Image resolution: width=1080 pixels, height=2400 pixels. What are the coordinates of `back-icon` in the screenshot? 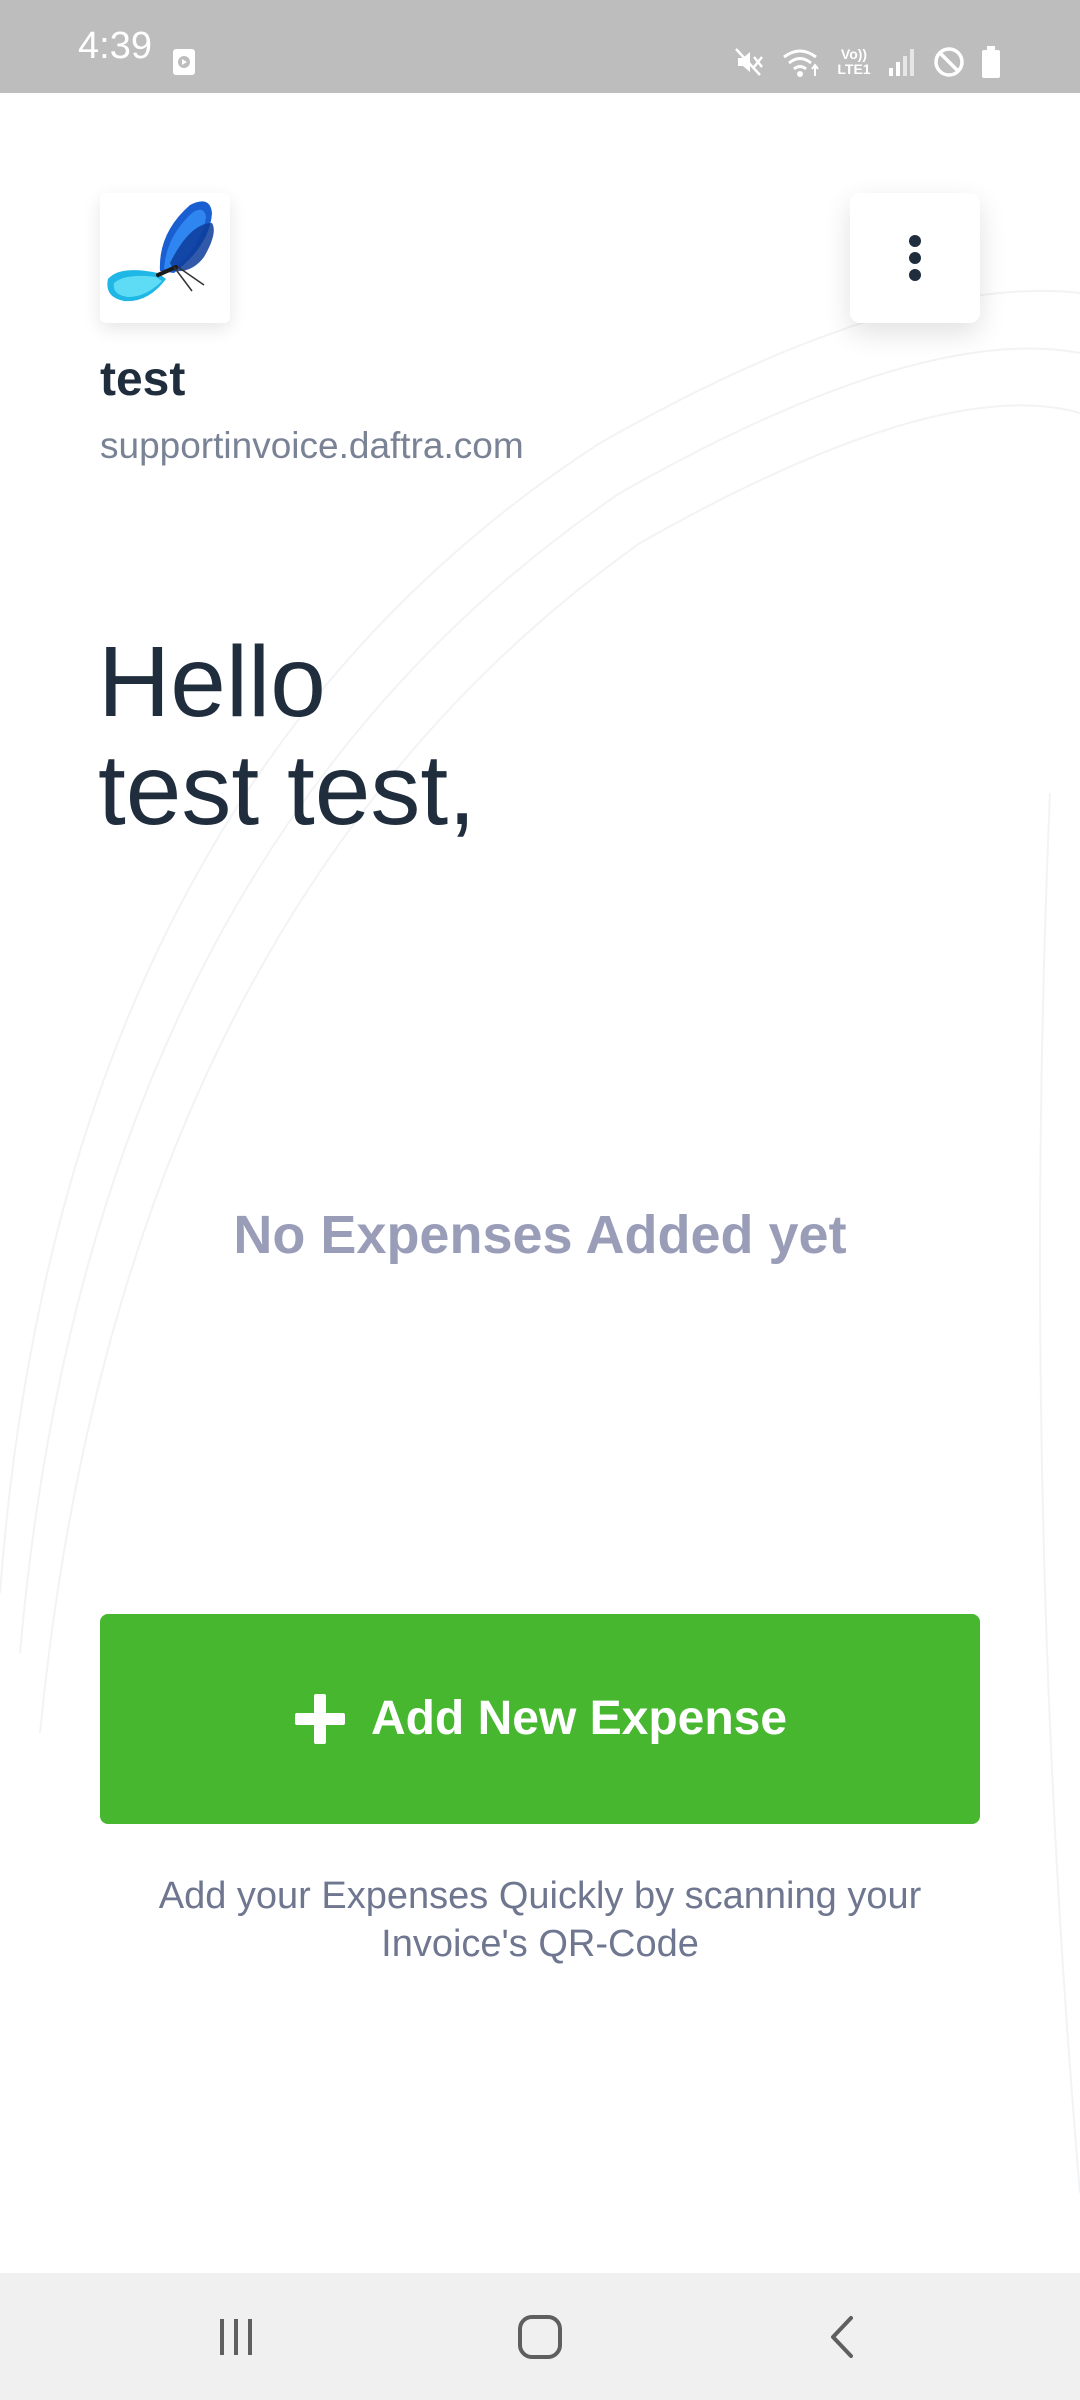 It's located at (842, 2336).